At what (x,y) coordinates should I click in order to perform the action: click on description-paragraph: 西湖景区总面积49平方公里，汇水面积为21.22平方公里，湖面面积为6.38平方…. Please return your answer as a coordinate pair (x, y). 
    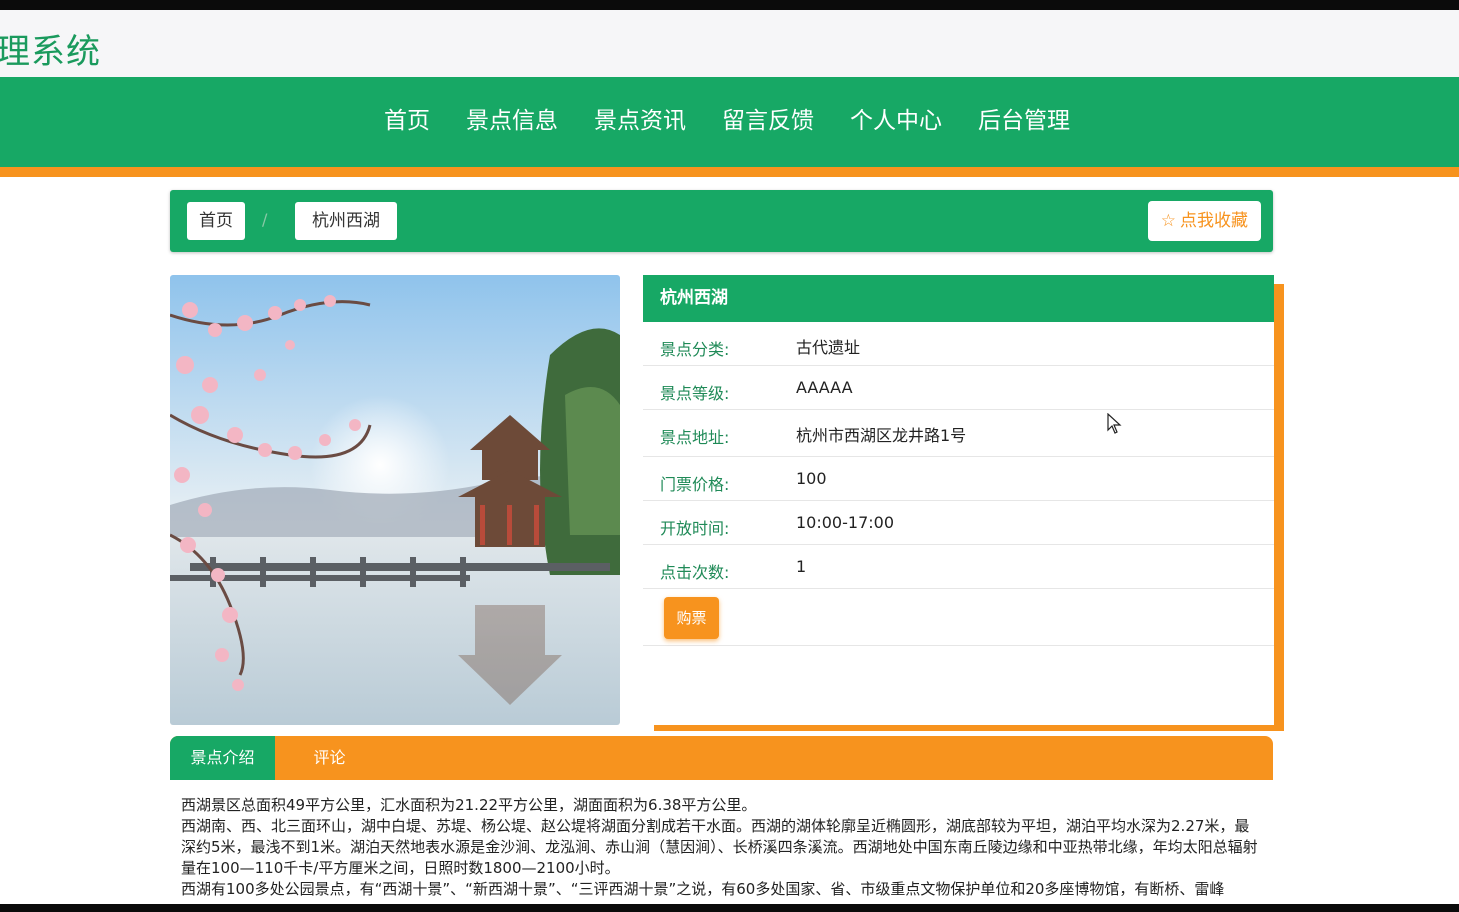
    Looking at the image, I should click on (469, 805).